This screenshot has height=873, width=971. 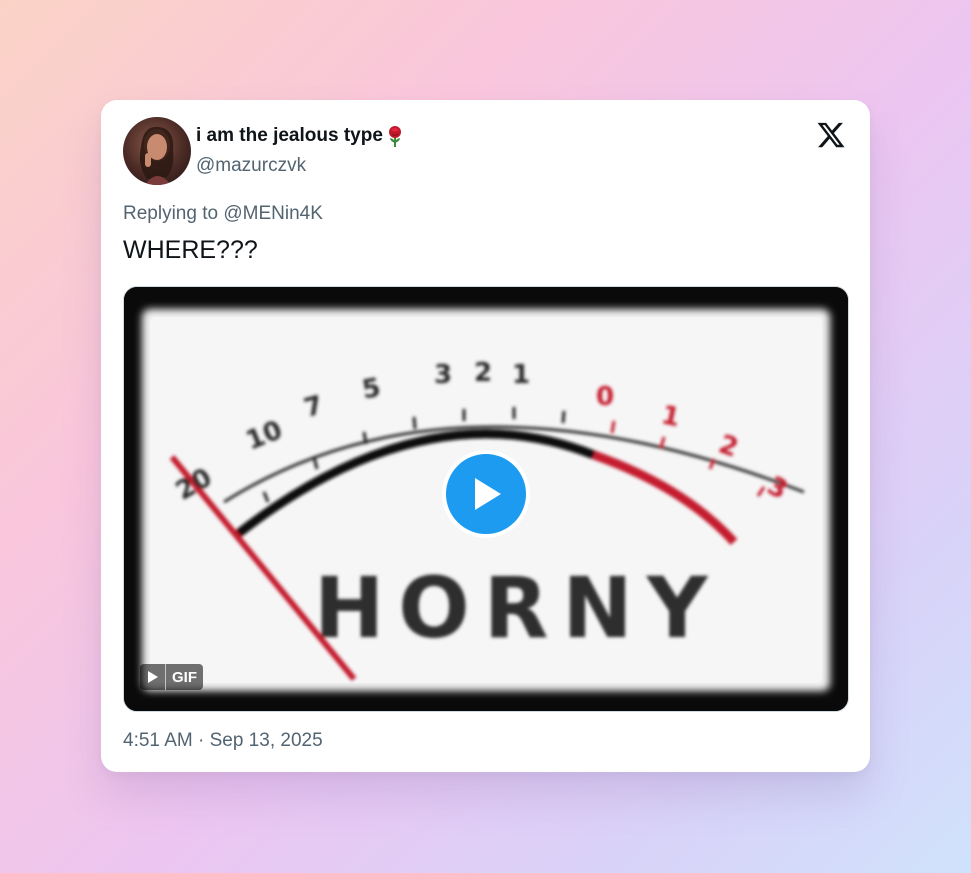 I want to click on rose-emoji-icon, so click(x=394, y=136).